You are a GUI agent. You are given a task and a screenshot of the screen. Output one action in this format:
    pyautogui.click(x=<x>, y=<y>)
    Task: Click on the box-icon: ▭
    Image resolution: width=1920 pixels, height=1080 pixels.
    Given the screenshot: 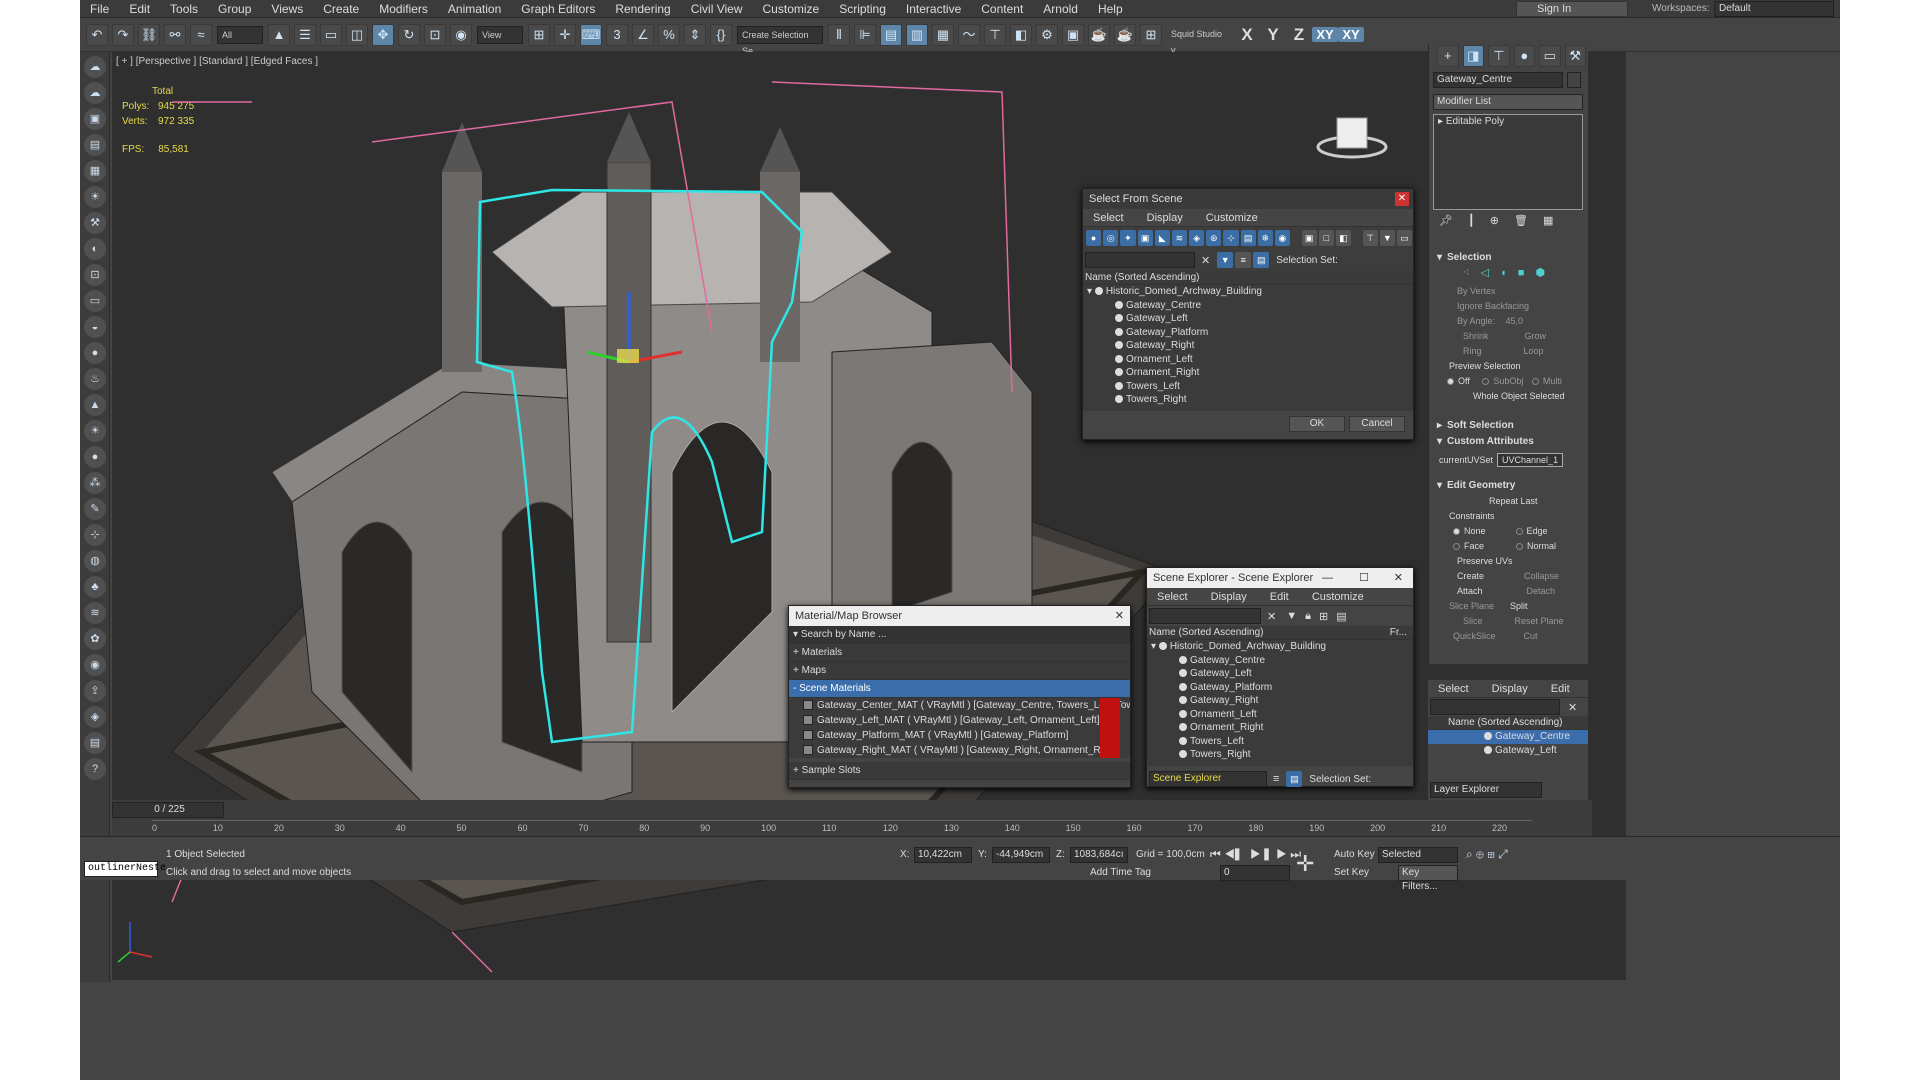 What is the action you would take?
    pyautogui.click(x=95, y=301)
    